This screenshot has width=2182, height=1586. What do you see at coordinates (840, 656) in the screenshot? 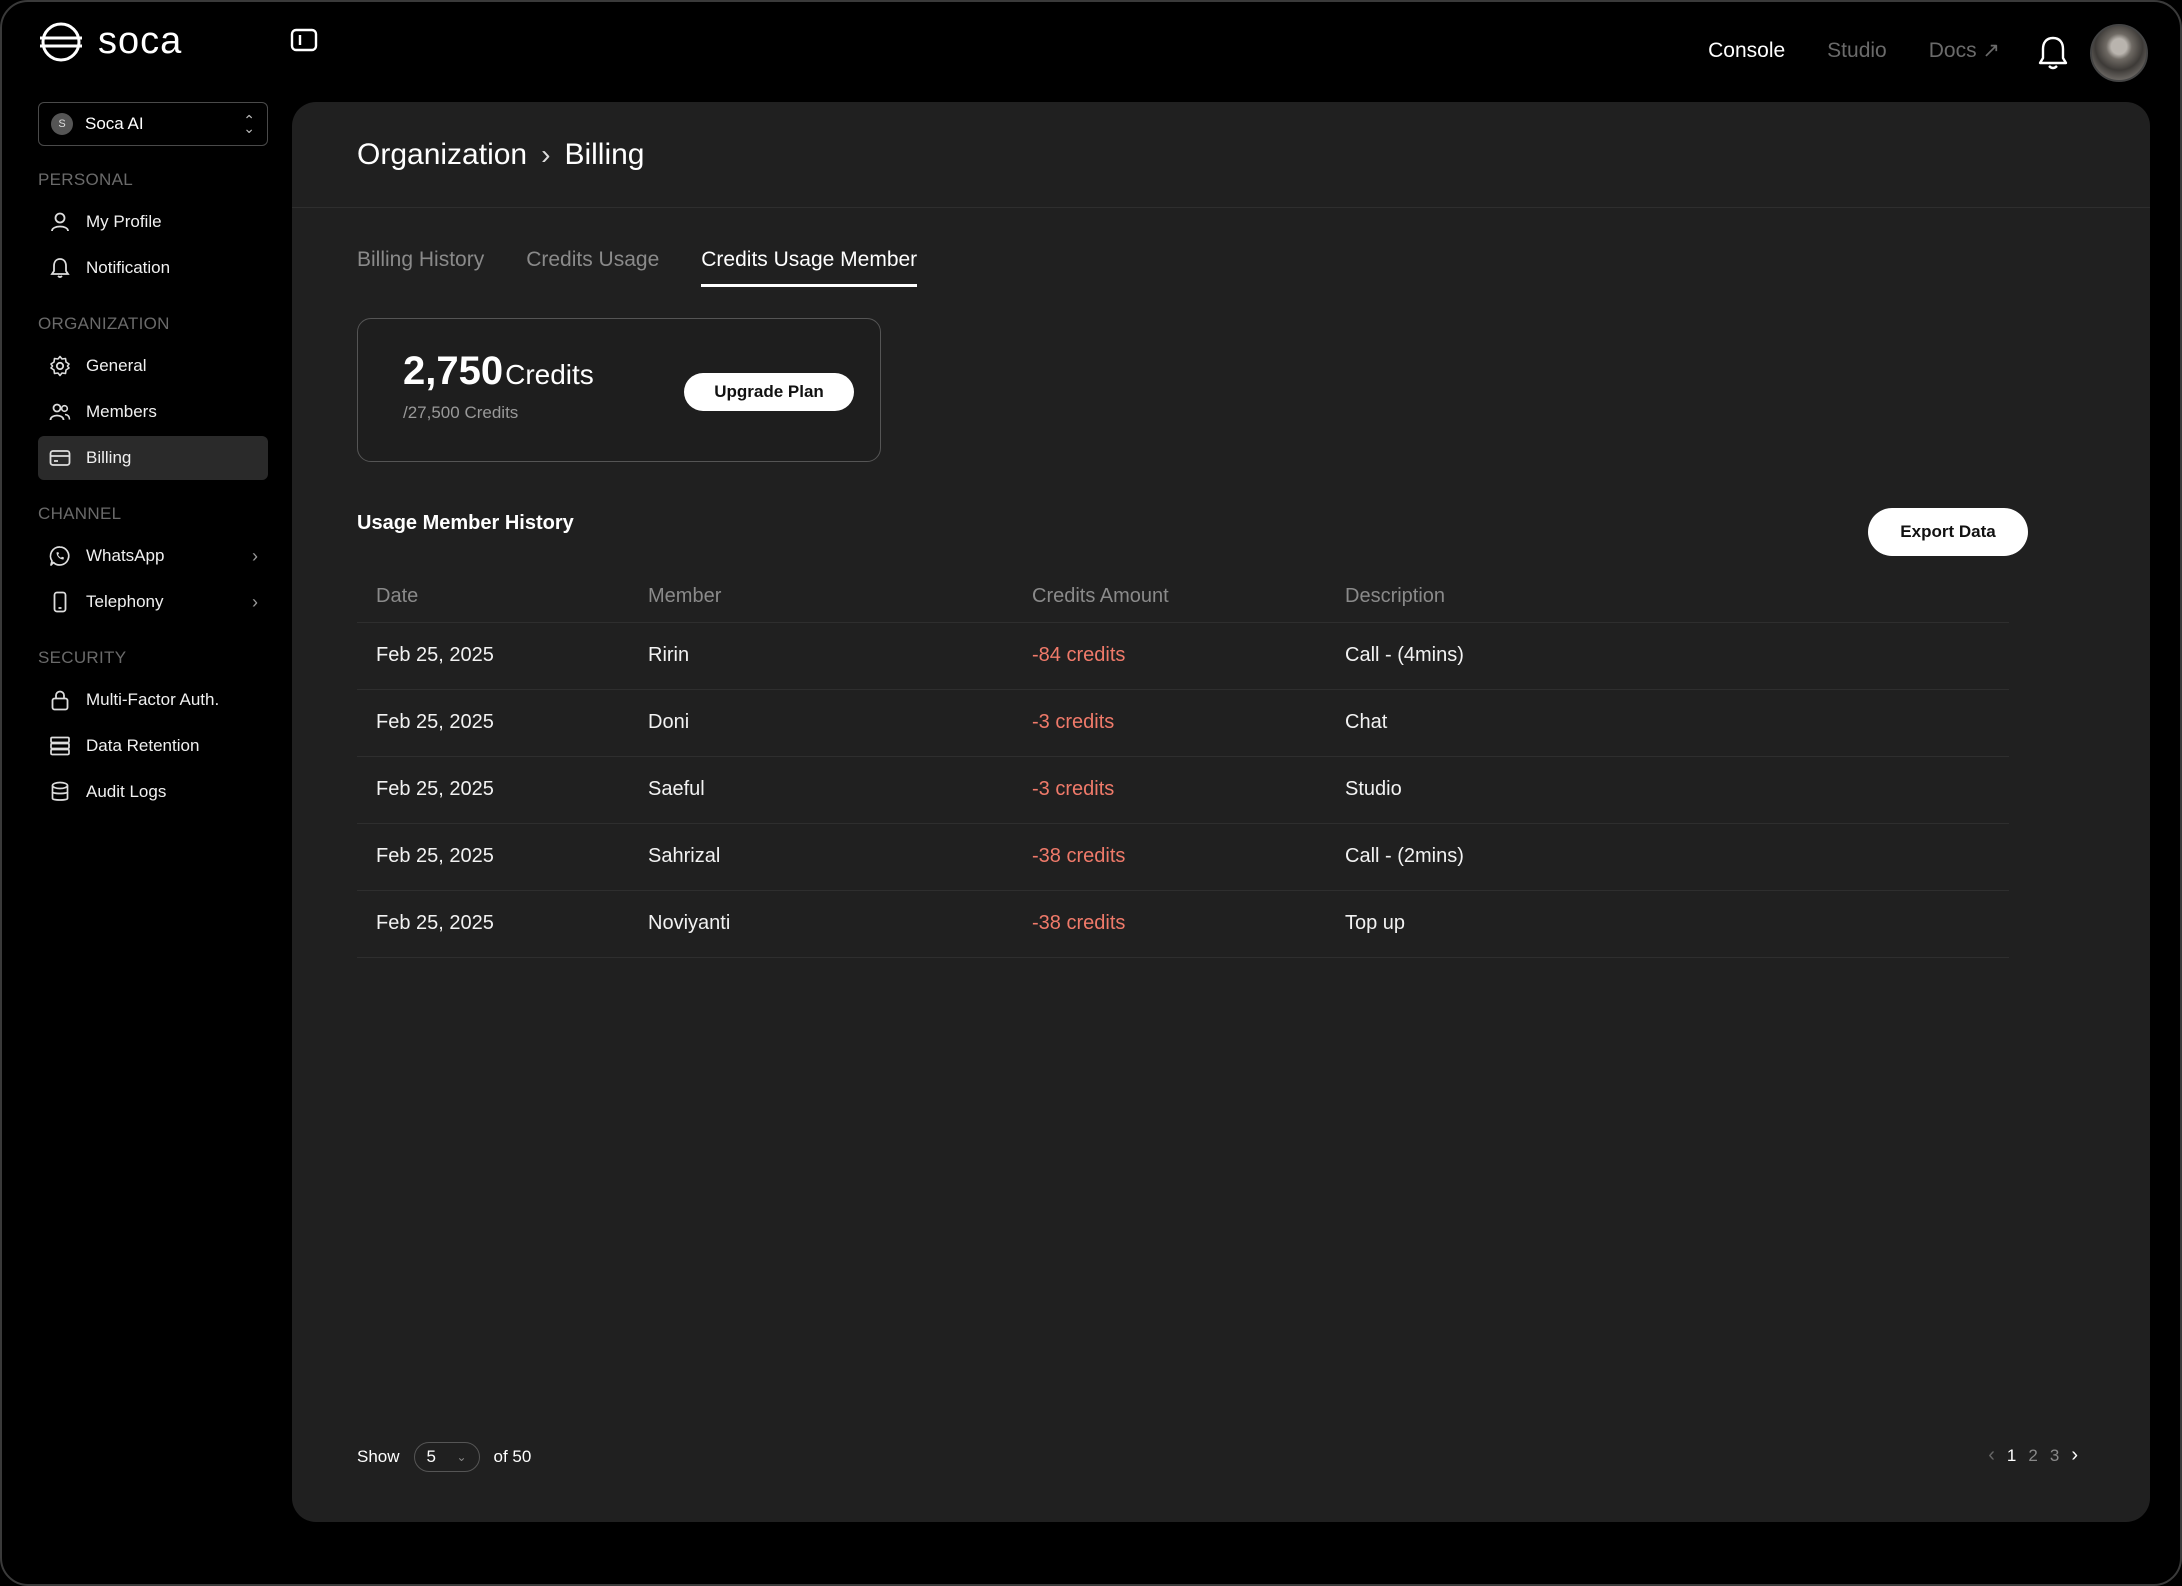
I see `cell-member: Ririn` at bounding box center [840, 656].